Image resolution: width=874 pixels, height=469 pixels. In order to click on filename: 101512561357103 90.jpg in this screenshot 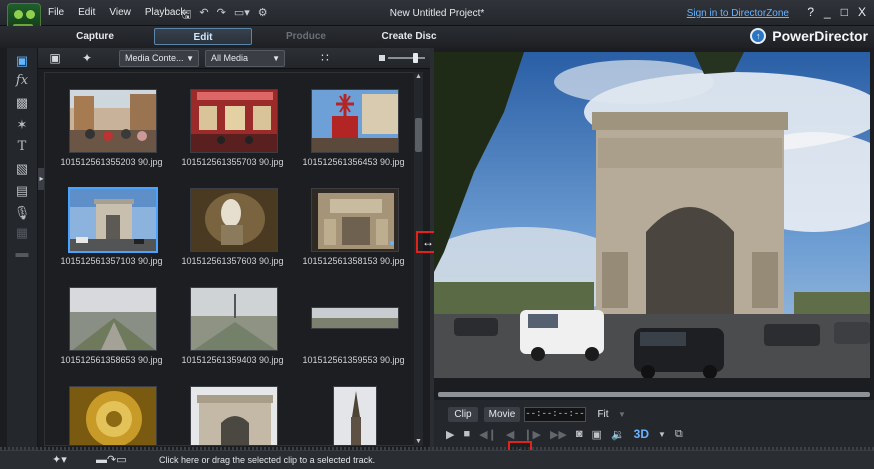, I will do `click(111, 261)`.